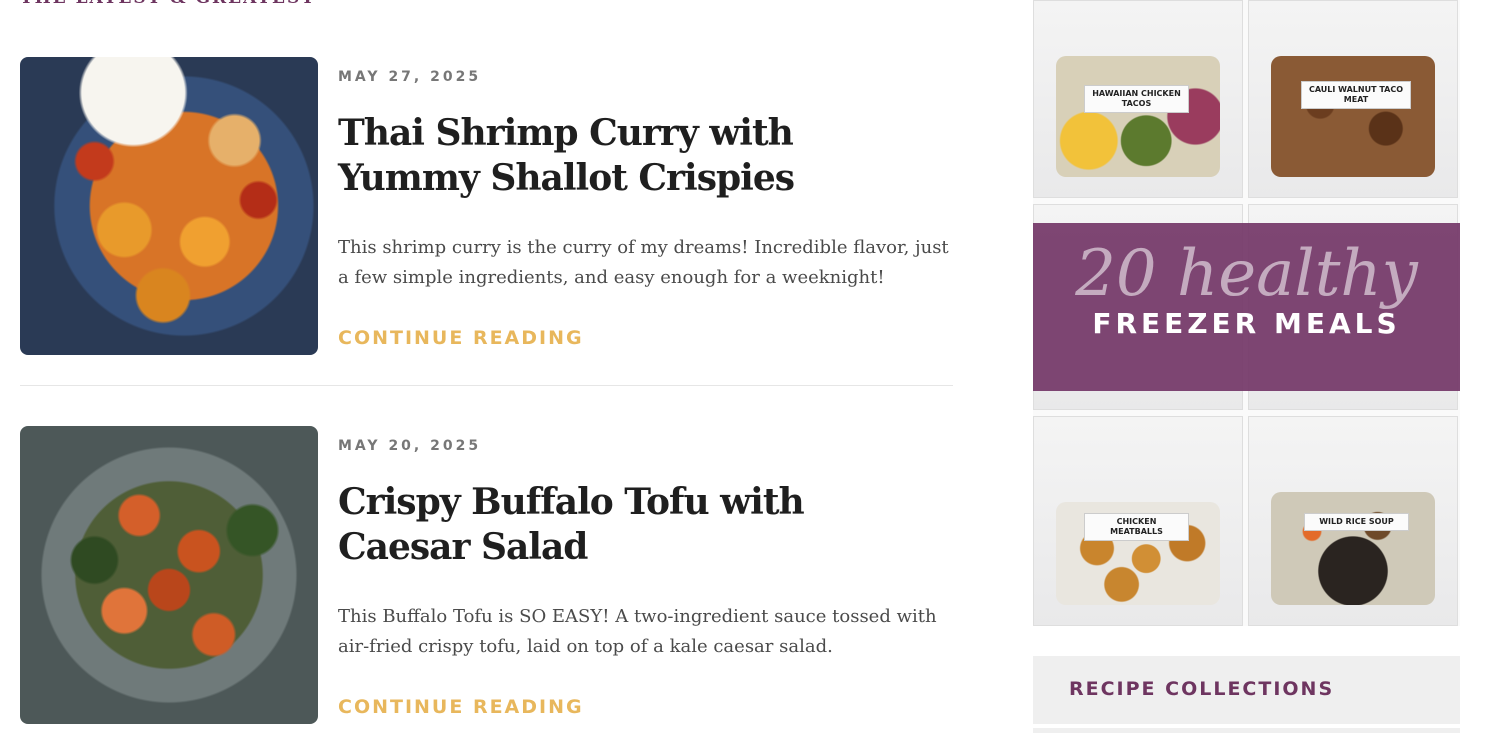 This screenshot has width=1510, height=733. What do you see at coordinates (486, 385) in the screenshot?
I see `post-divider` at bounding box center [486, 385].